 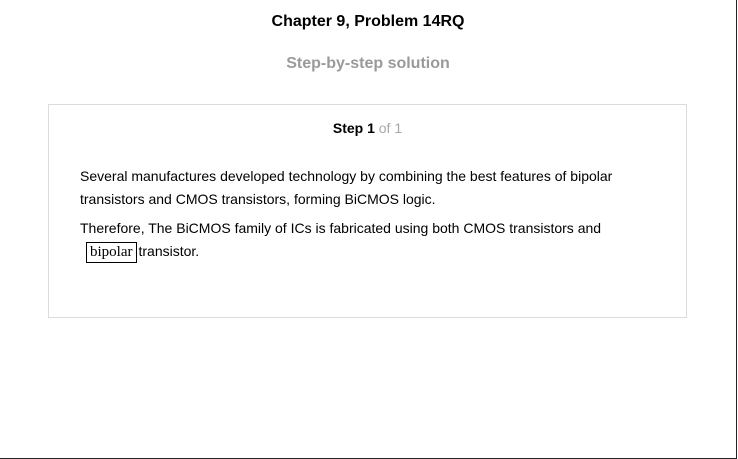 I want to click on step-count: of 1, so click(x=390, y=128).